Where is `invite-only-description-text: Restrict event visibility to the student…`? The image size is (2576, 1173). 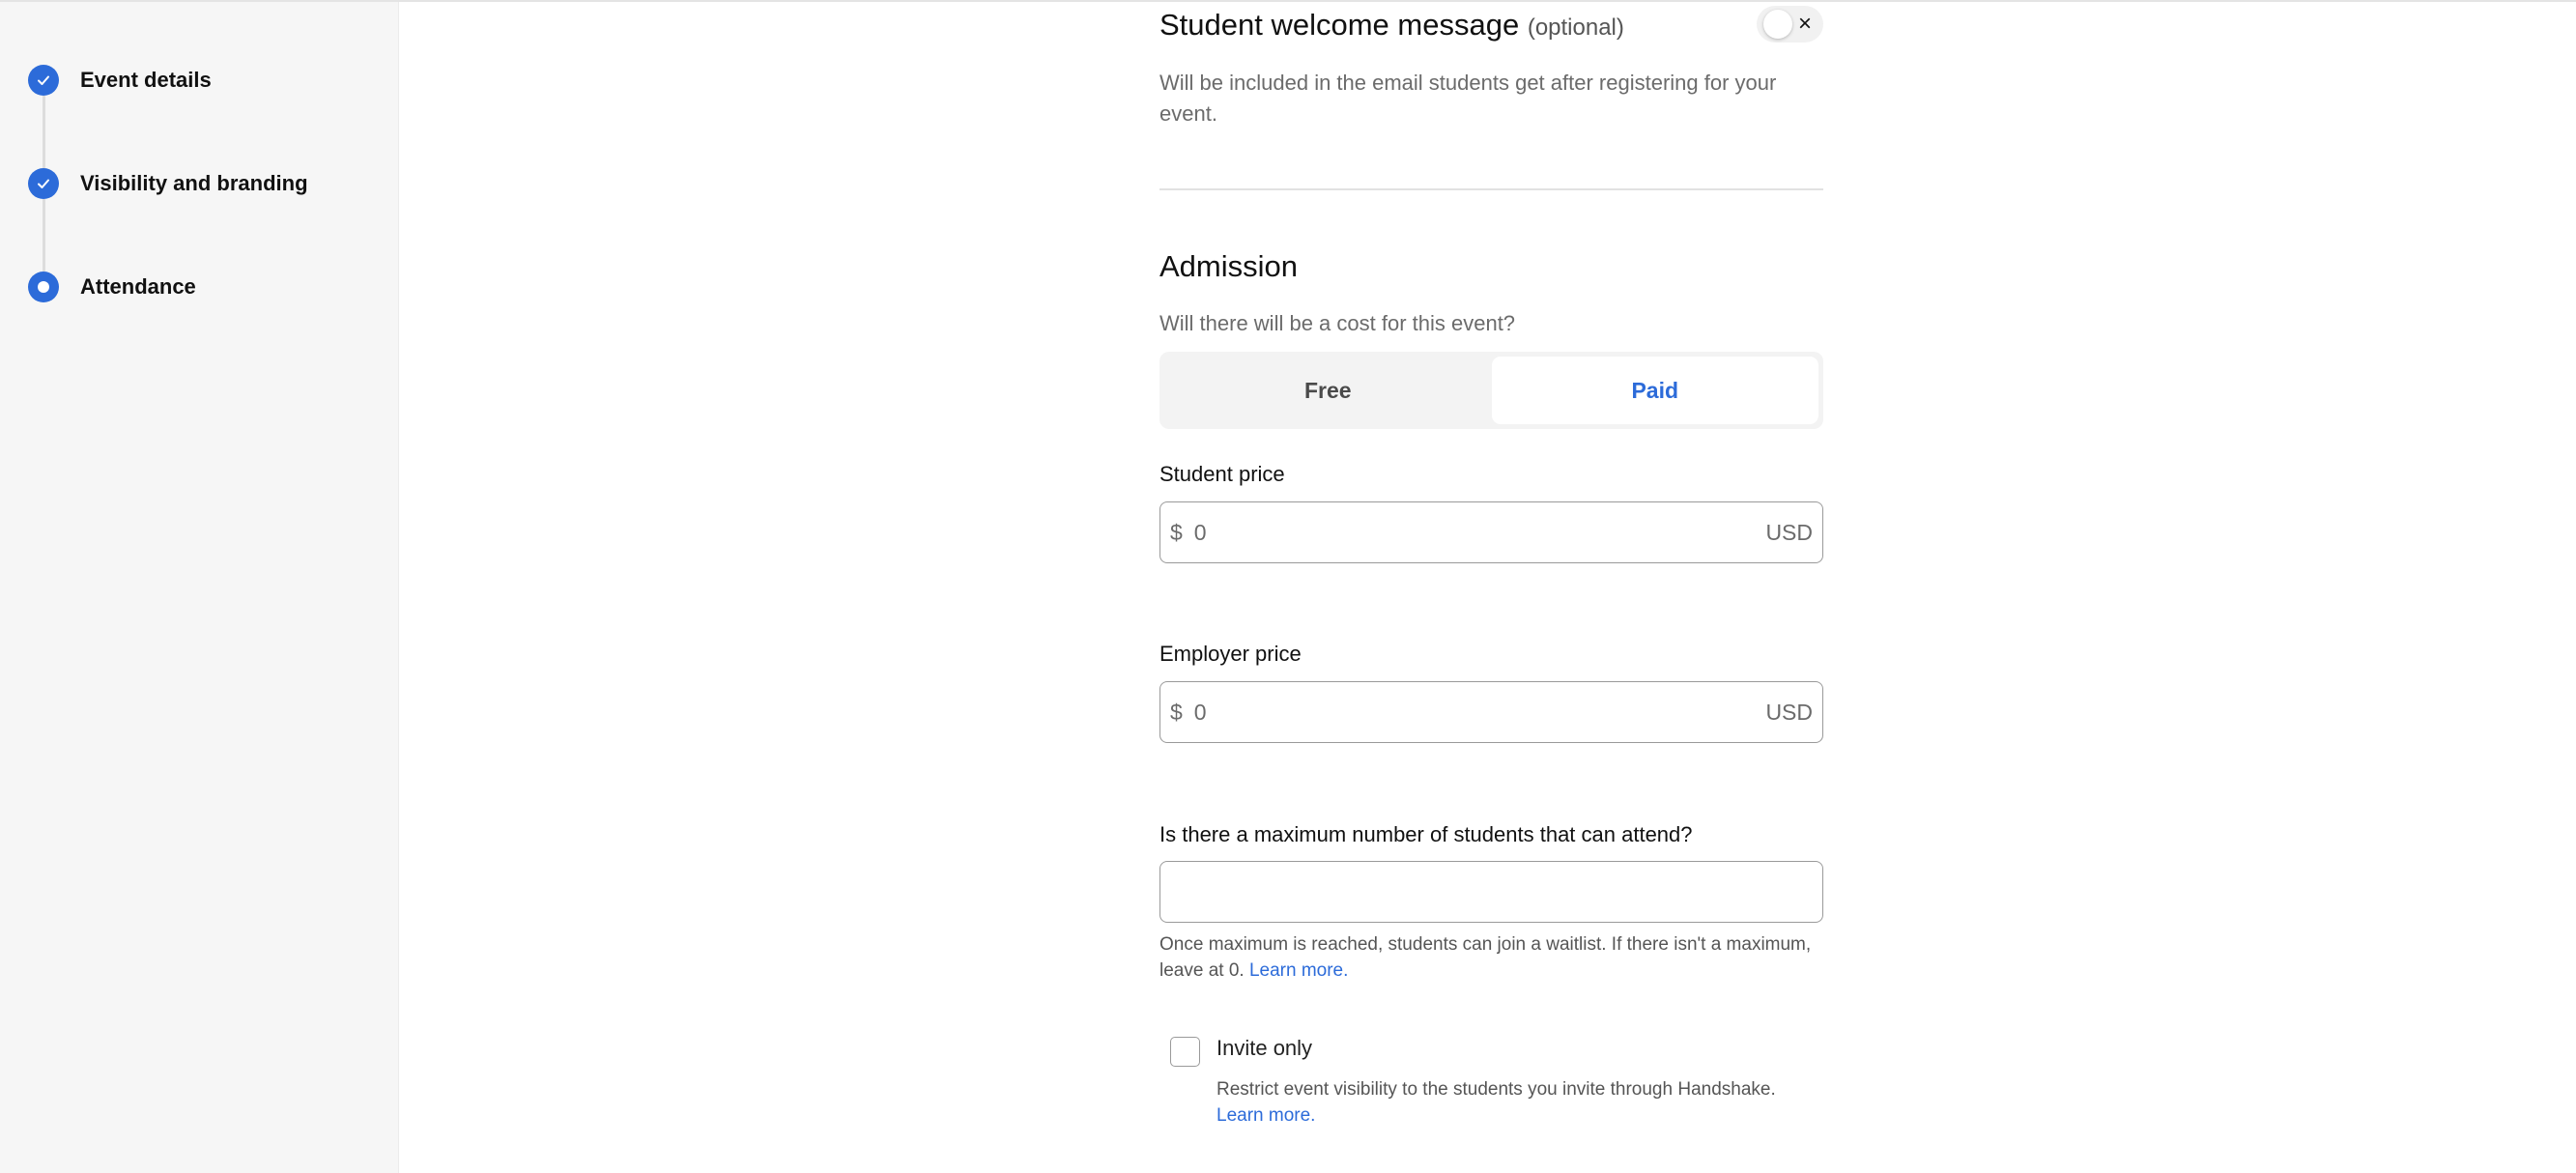 invite-only-description-text: Restrict event visibility to the student… is located at coordinates (1496, 1089).